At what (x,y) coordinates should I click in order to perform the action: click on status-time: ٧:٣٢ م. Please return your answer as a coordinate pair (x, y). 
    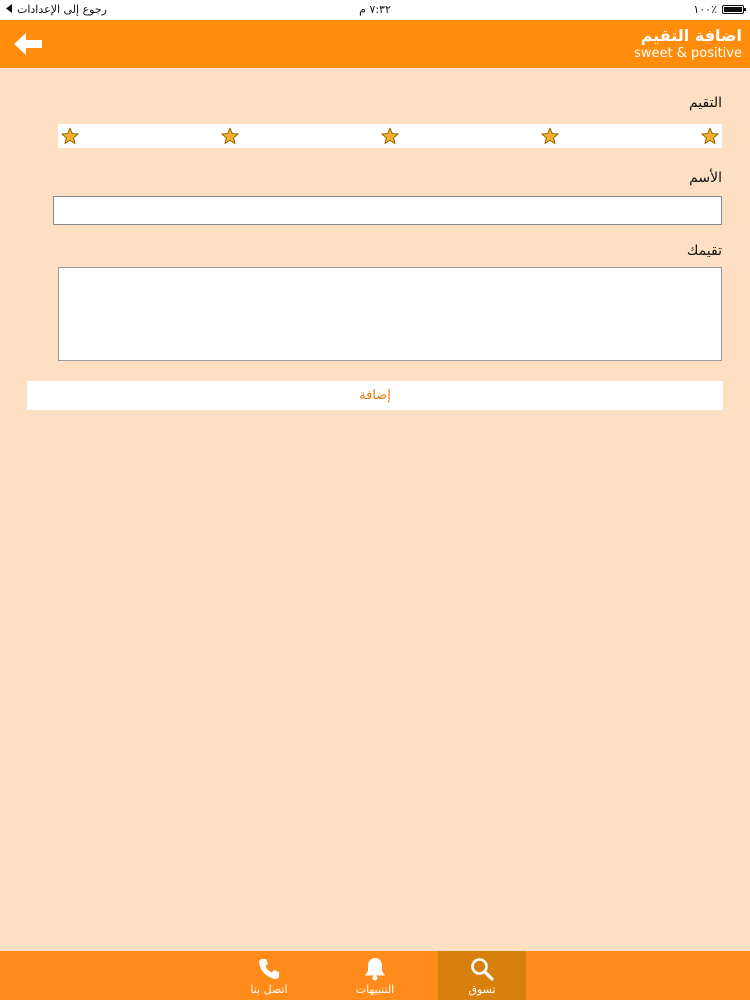
    Looking at the image, I should click on (375, 9).